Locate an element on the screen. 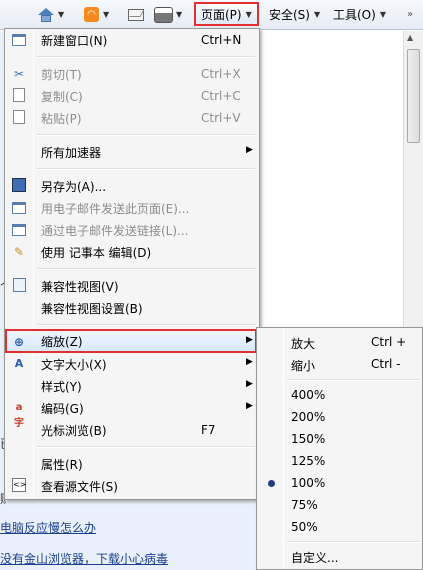 The width and height of the screenshot is (423, 570). zoom-level-label: 200% is located at coordinates (308, 417).